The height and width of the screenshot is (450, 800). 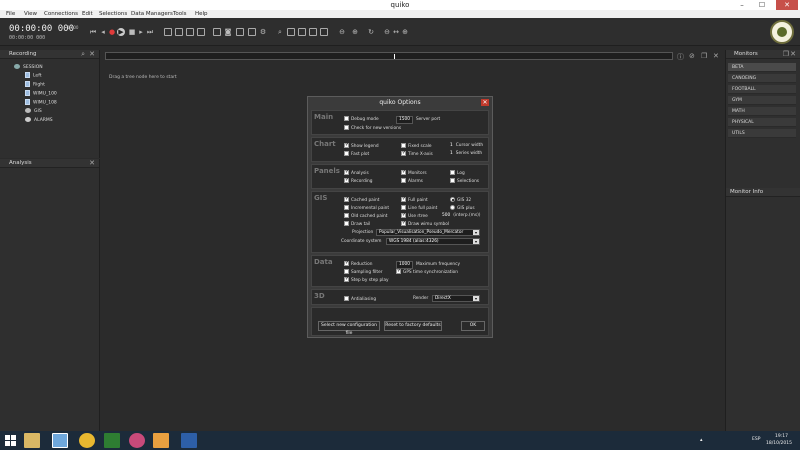 I want to click on open-file-icon, so click(x=179, y=32).